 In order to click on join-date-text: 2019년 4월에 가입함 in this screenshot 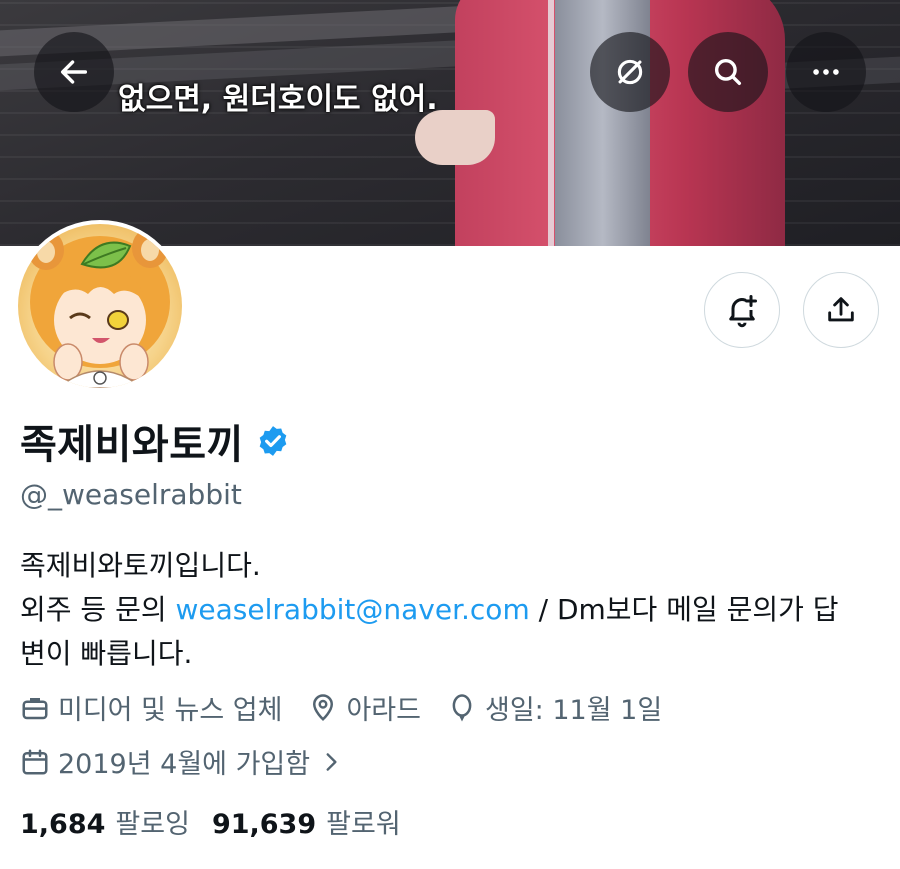, I will do `click(184, 764)`.